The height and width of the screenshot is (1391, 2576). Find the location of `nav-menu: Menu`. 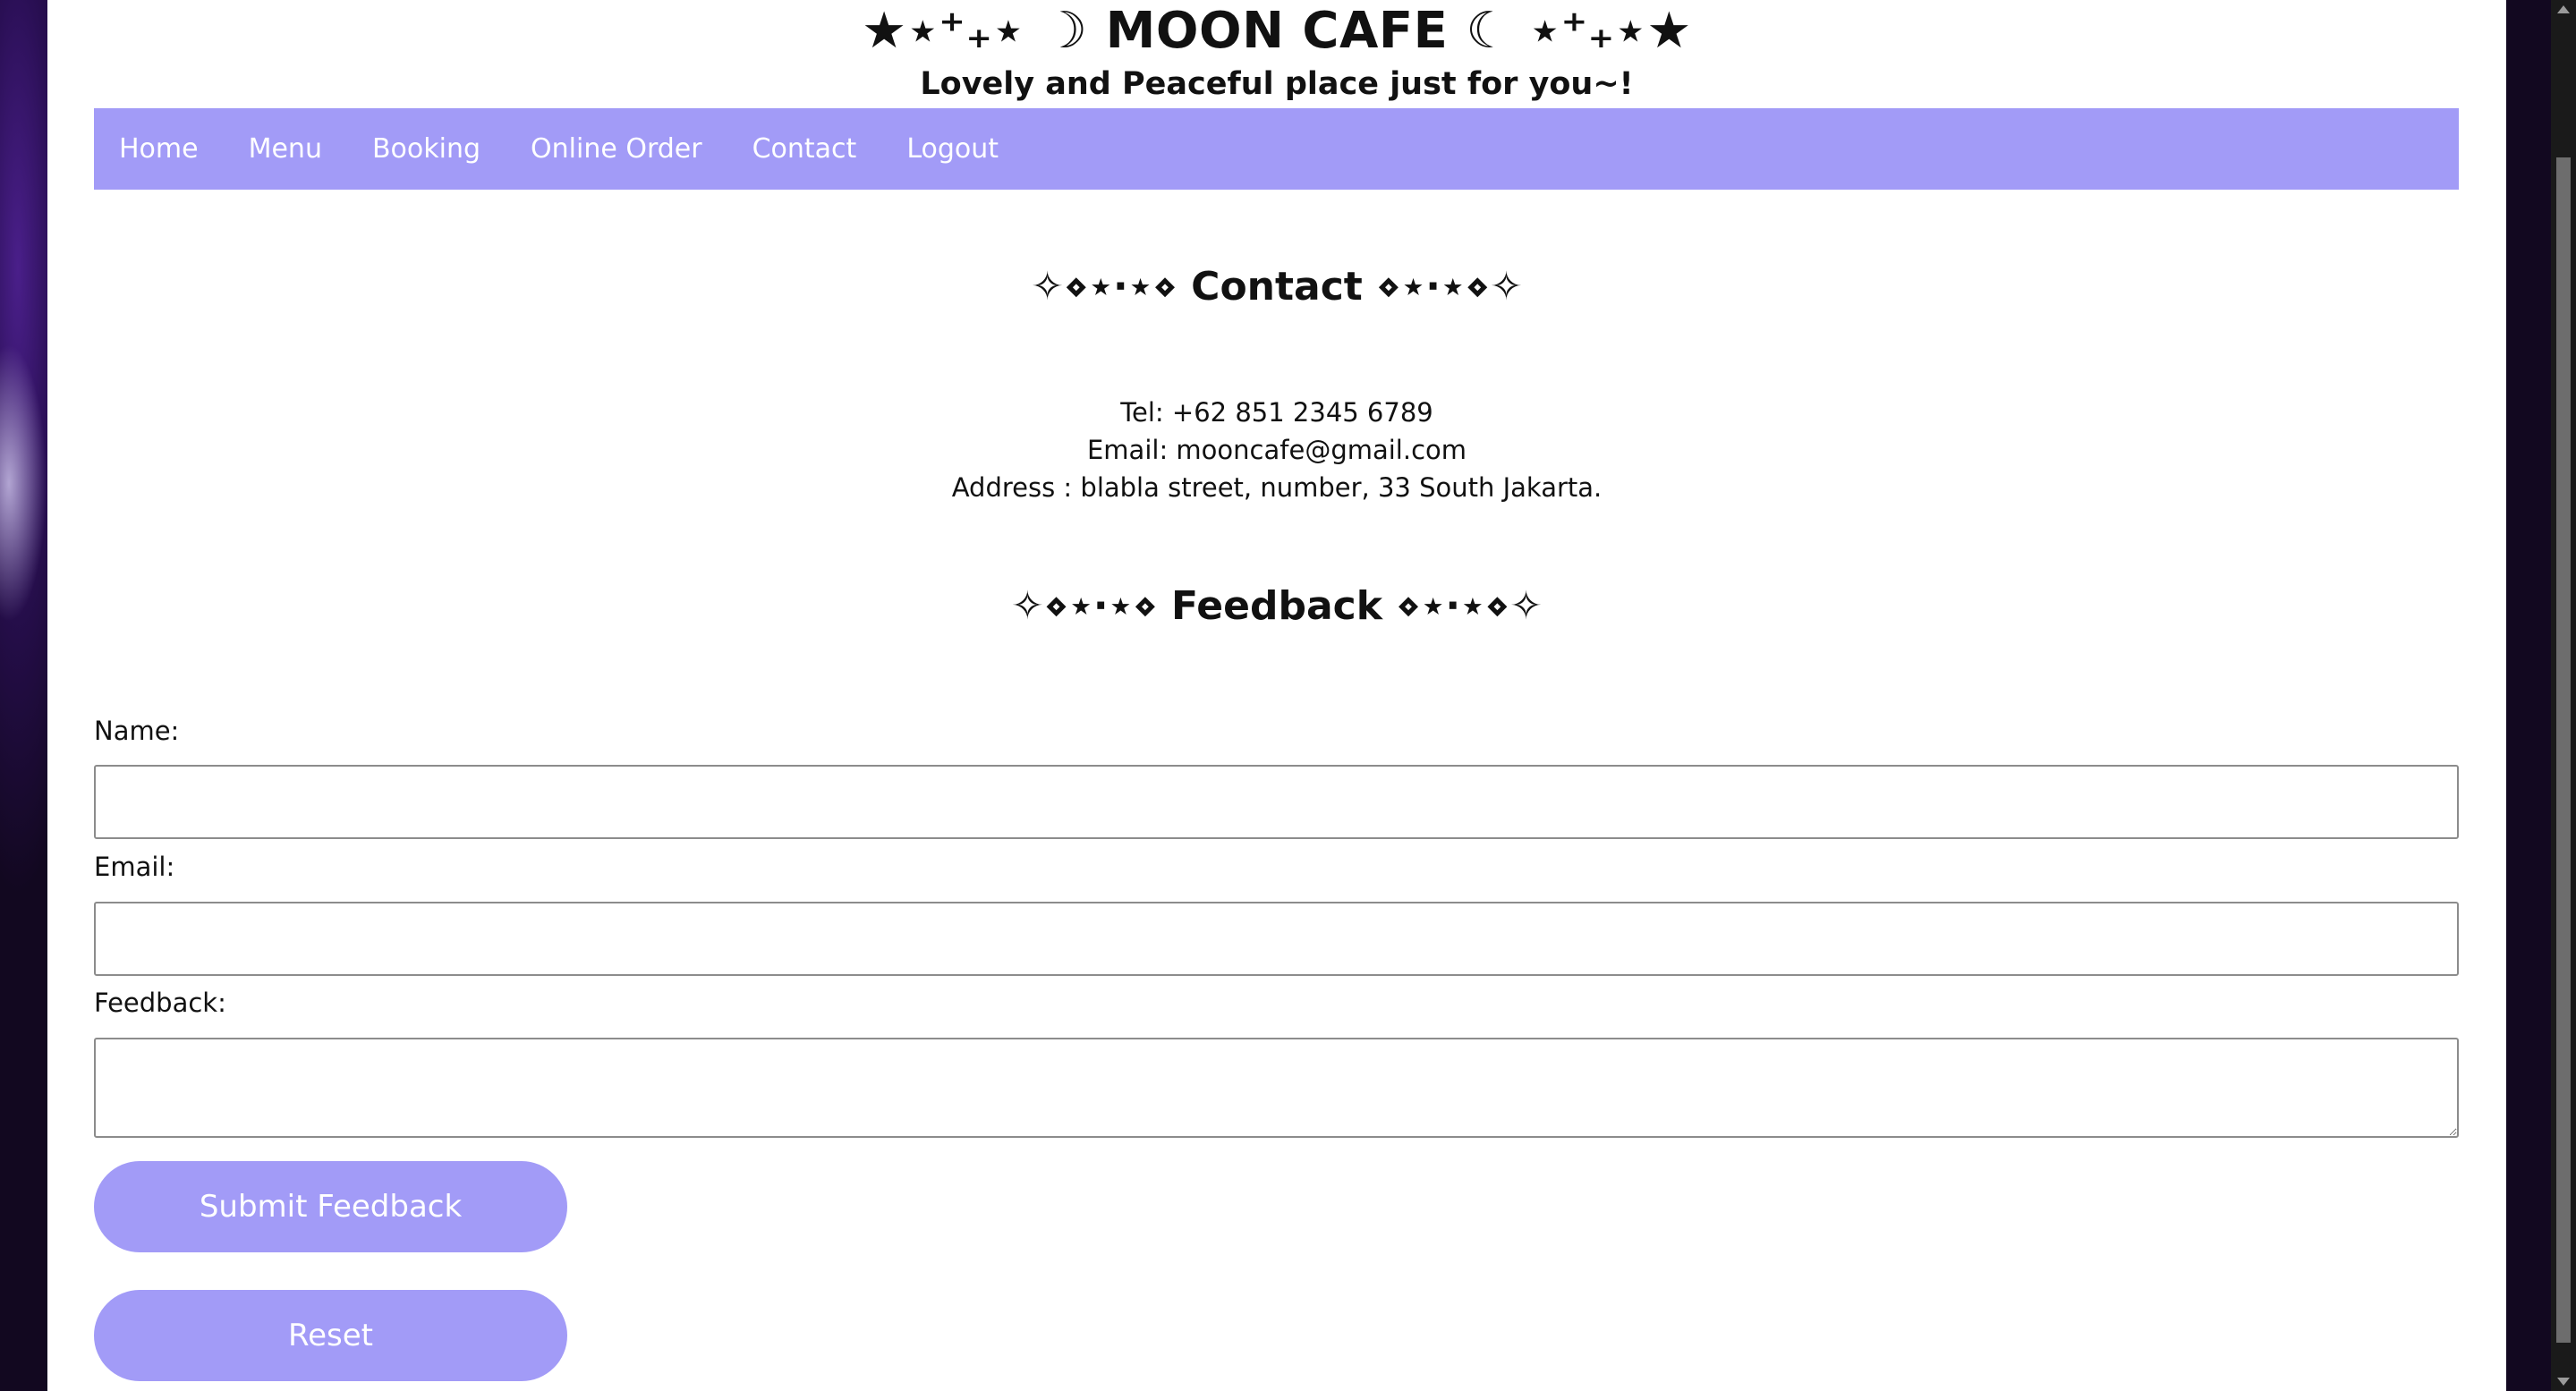

nav-menu: Menu is located at coordinates (285, 149).